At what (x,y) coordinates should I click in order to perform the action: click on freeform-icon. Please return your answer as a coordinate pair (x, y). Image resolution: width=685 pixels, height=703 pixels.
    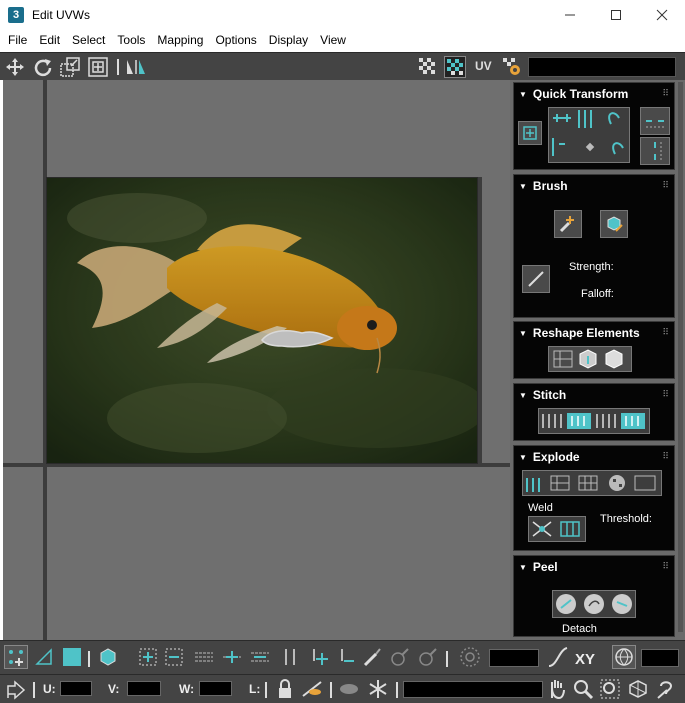
    Looking at the image, I should click on (98, 67).